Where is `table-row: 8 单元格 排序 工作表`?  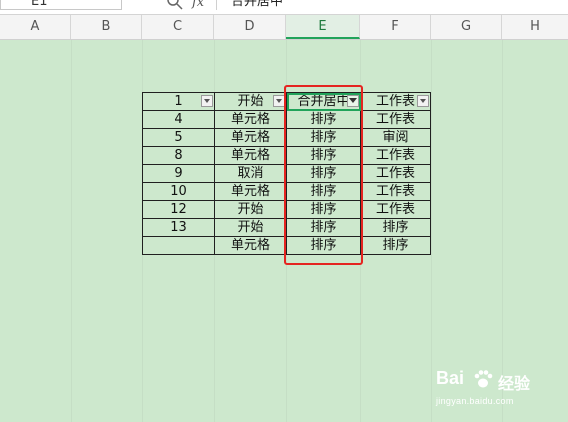
table-row: 8 单元格 排序 工作表 is located at coordinates (286, 155).